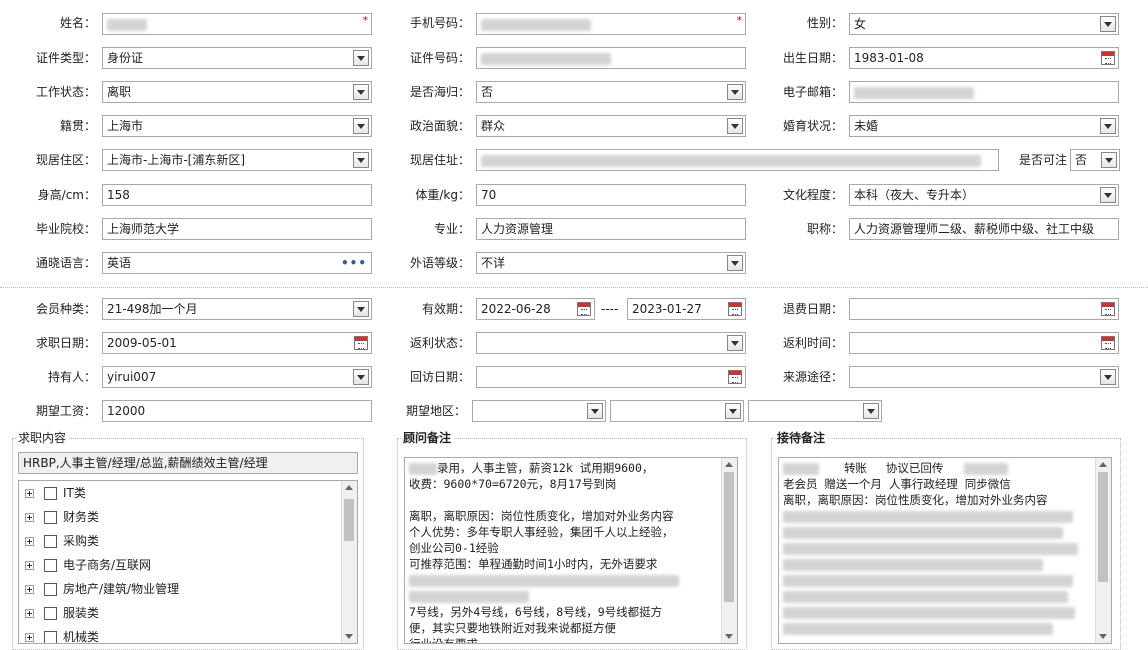 The height and width of the screenshot is (650, 1148). I want to click on tree-item-finance: 财务类, so click(62, 517).